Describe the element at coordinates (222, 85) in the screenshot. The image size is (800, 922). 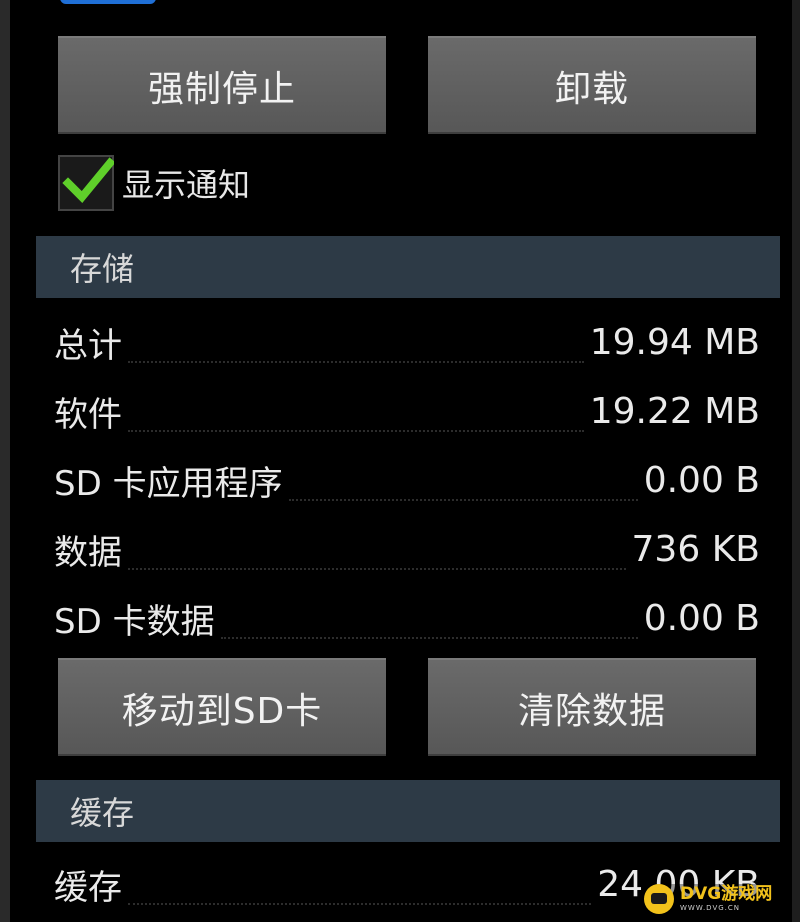
I see `force-stop-button: 强制停止` at that location.